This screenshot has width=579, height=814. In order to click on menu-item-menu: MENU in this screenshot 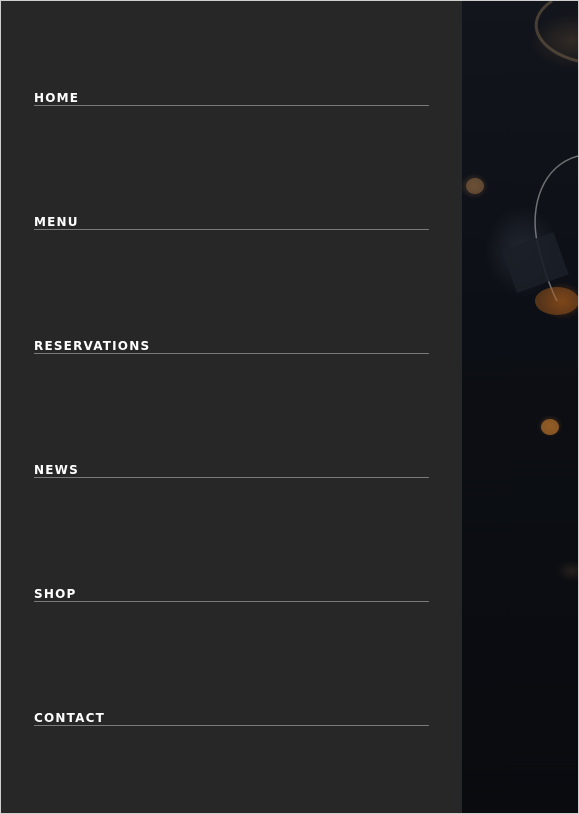, I will do `click(231, 222)`.